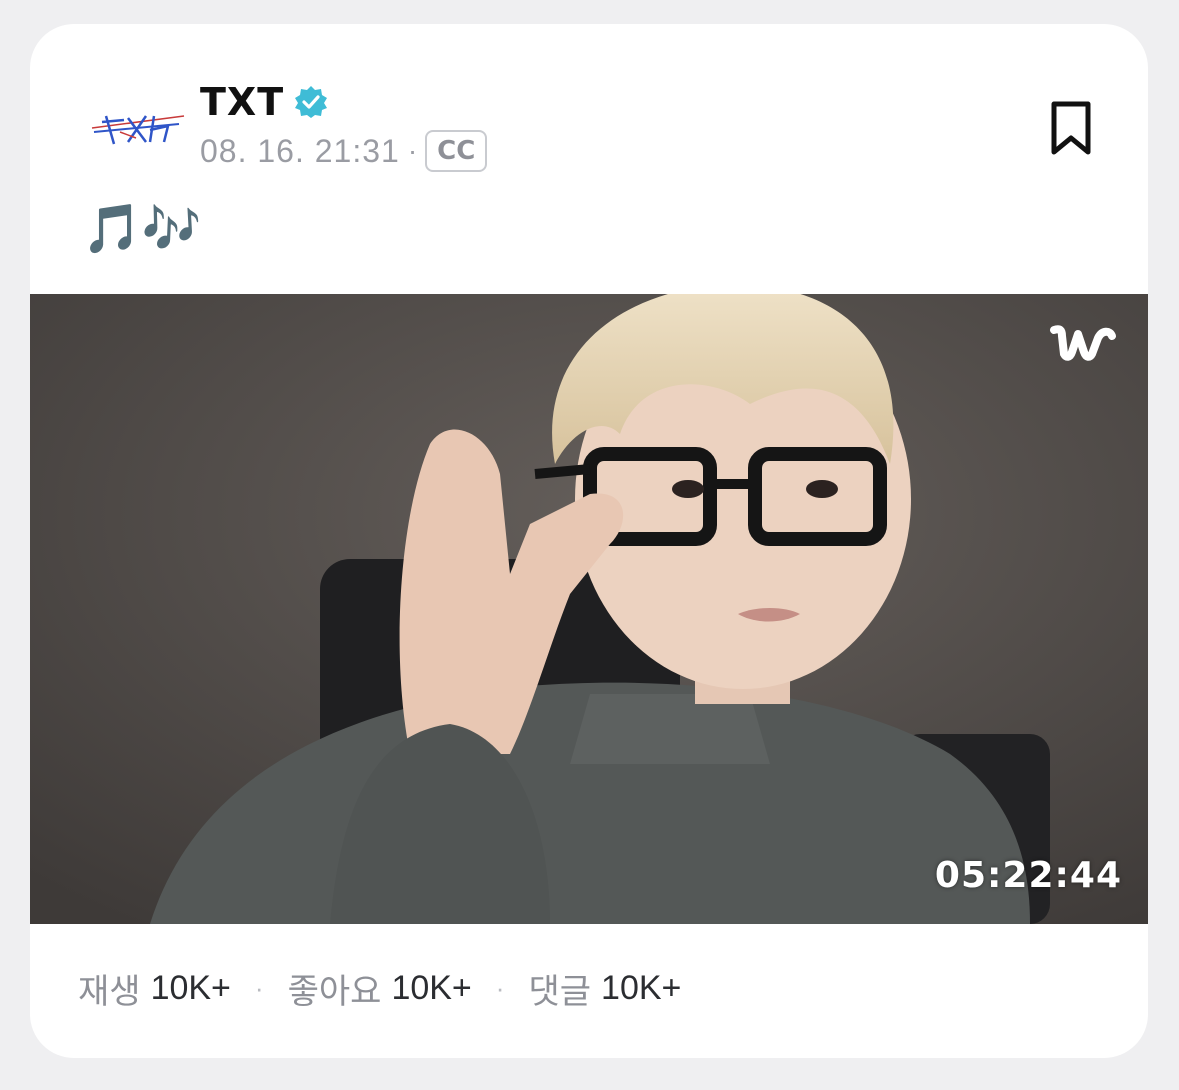 The height and width of the screenshot is (1090, 1179). I want to click on channel-name-row: TXT, so click(264, 102).